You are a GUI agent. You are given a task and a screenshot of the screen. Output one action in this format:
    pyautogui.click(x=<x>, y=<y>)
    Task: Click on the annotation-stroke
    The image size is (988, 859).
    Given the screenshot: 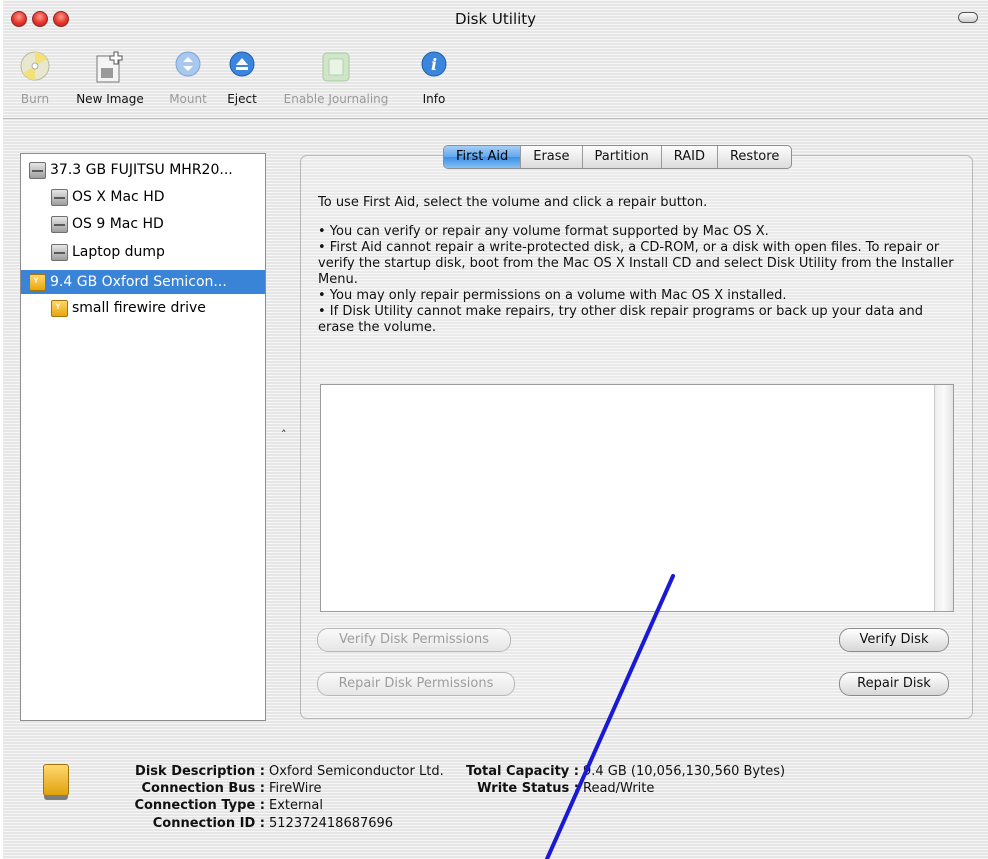 What is the action you would take?
    pyautogui.click(x=610, y=716)
    